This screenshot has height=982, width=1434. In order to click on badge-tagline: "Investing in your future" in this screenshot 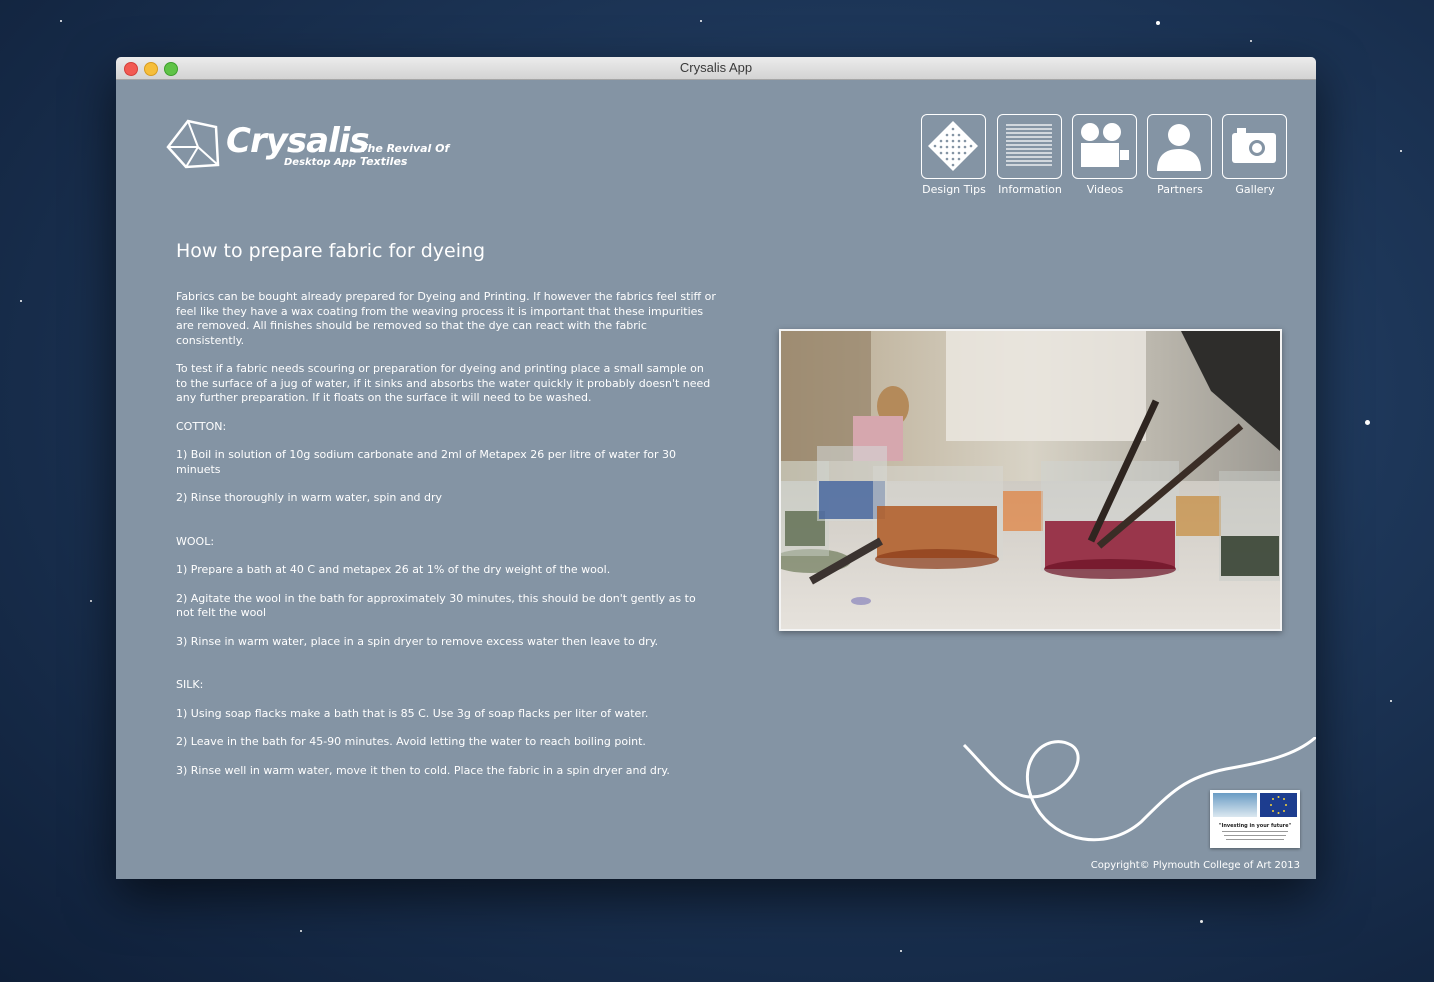, I will do `click(1255, 826)`.